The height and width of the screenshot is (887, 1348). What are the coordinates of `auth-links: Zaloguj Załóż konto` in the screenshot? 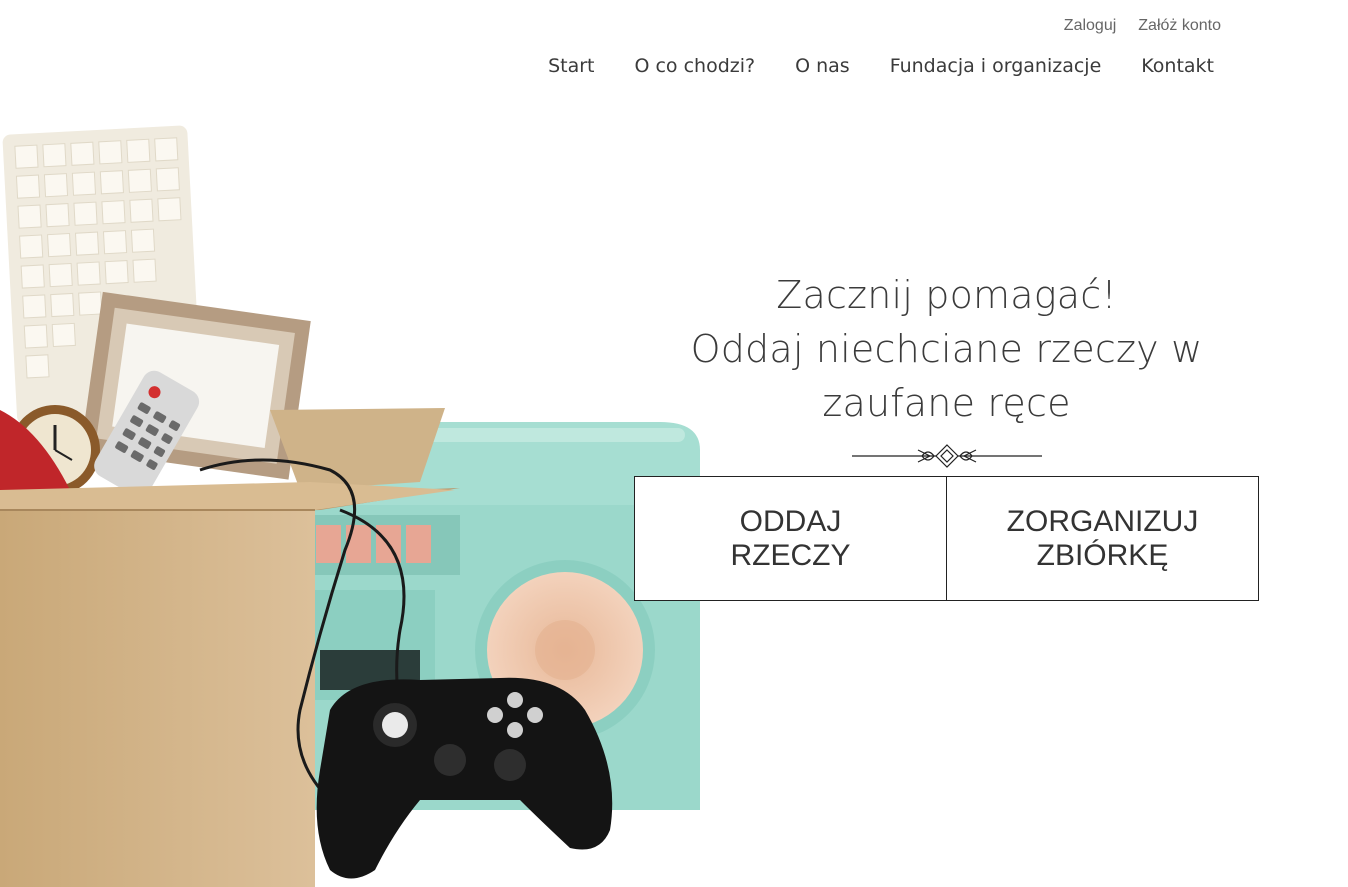 It's located at (1142, 26).